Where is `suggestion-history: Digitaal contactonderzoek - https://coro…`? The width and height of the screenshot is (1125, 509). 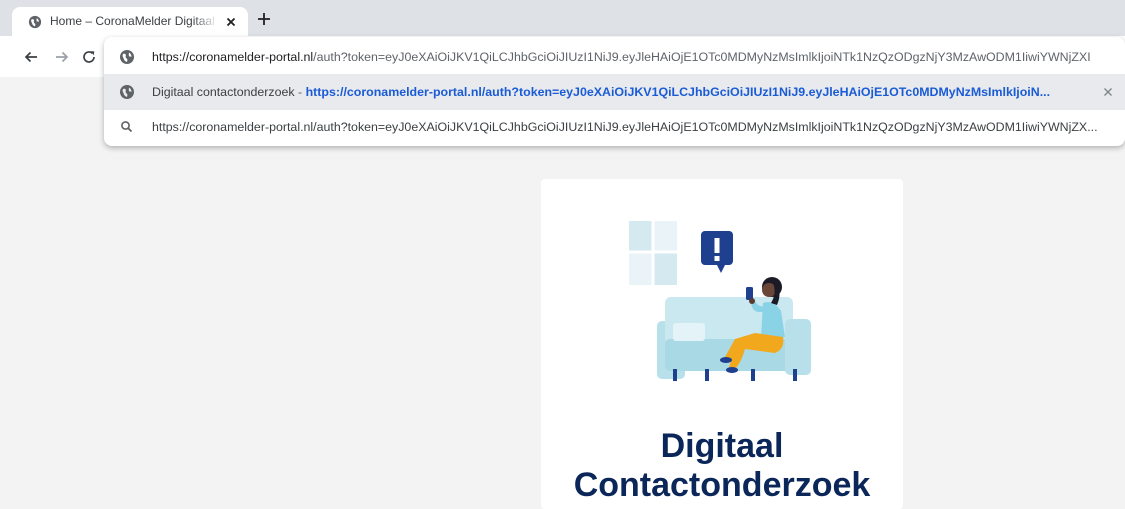 suggestion-history: Digitaal contactonderzoek - https://coro… is located at coordinates (614, 92).